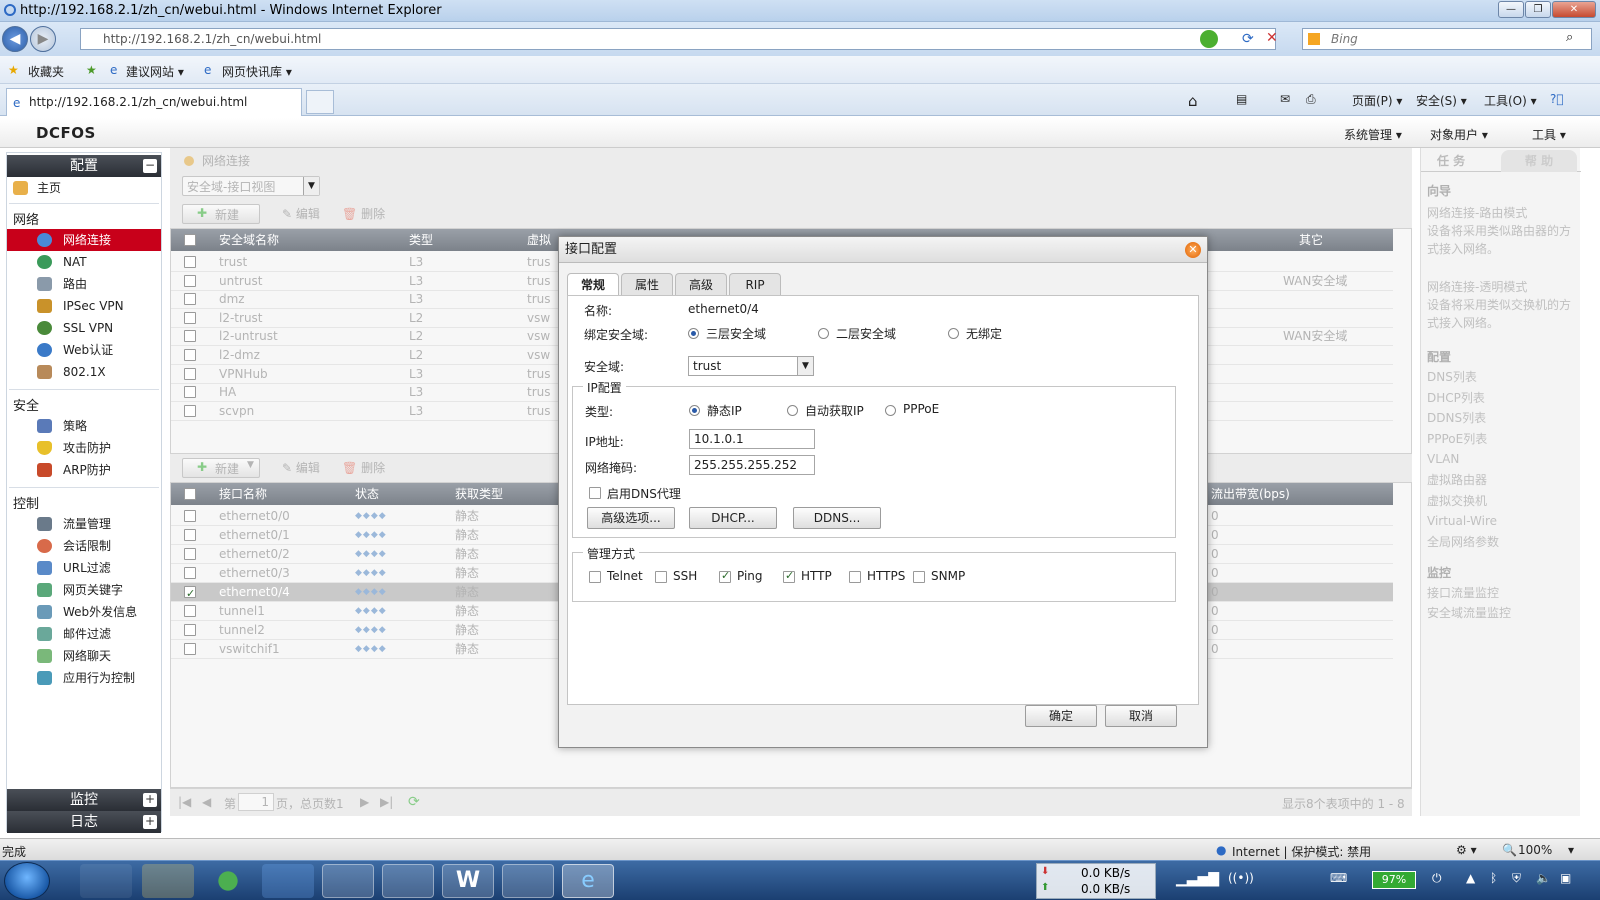  Describe the element at coordinates (1510, 100) in the screenshot. I see `tools-menu: 工具(O) ▾` at that location.